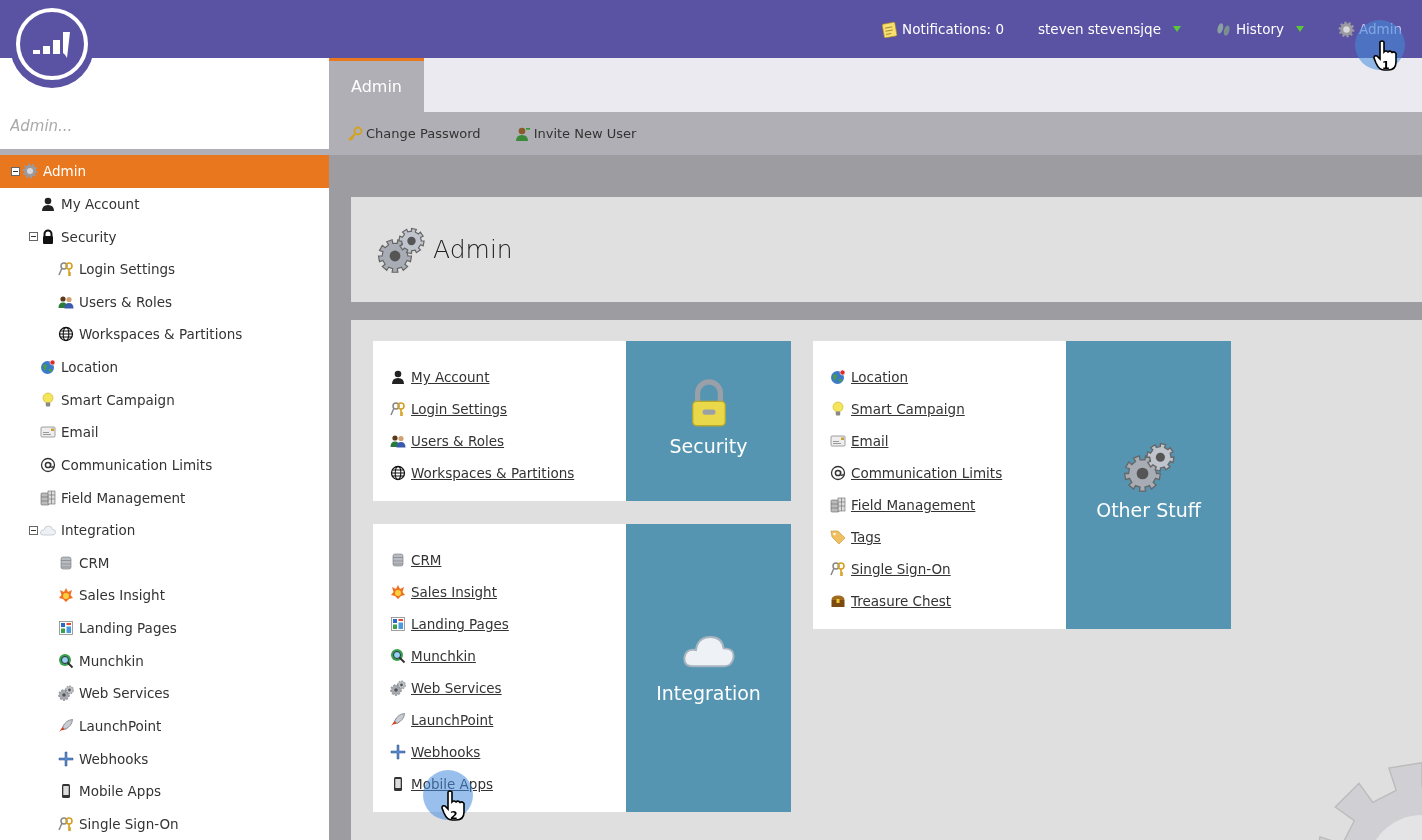  Describe the element at coordinates (1109, 29) in the screenshot. I see `top-nav-item: steven stevensjqe` at that location.